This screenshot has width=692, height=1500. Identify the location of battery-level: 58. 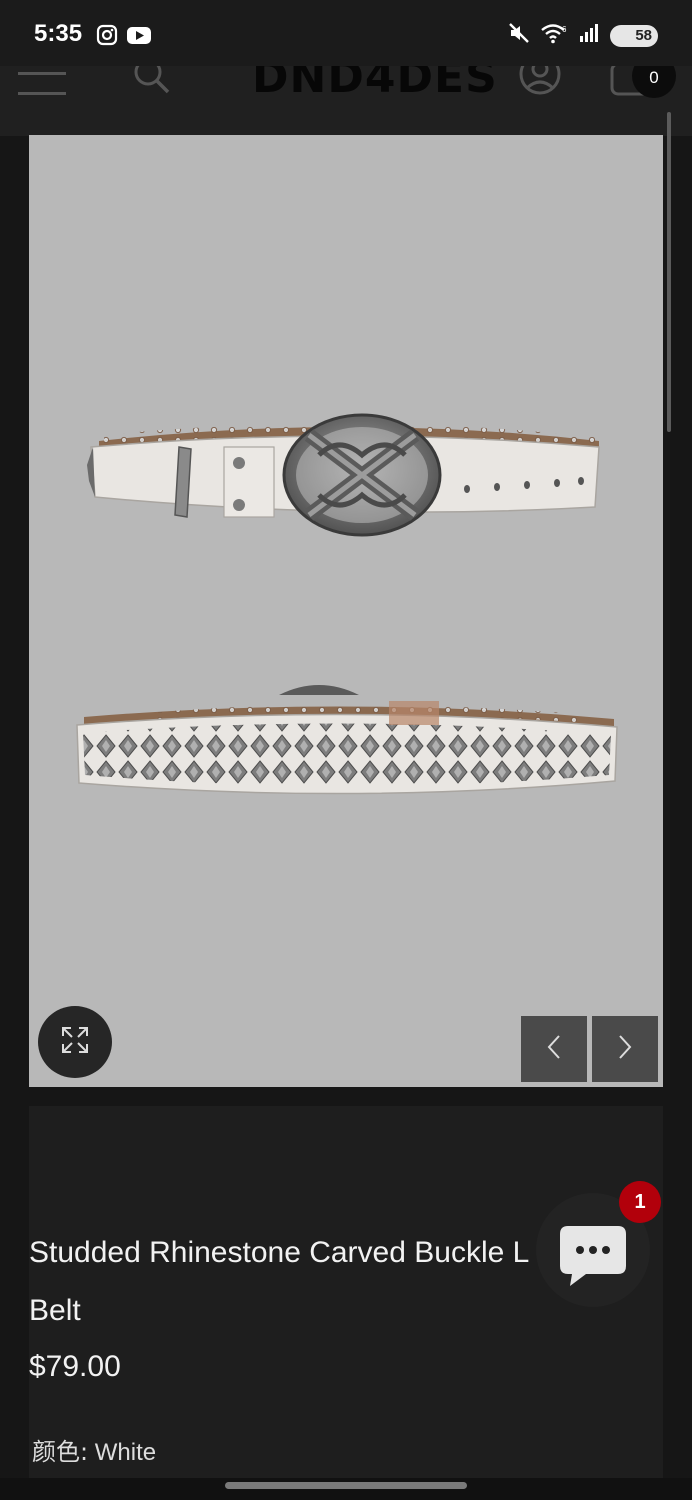
(643, 35).